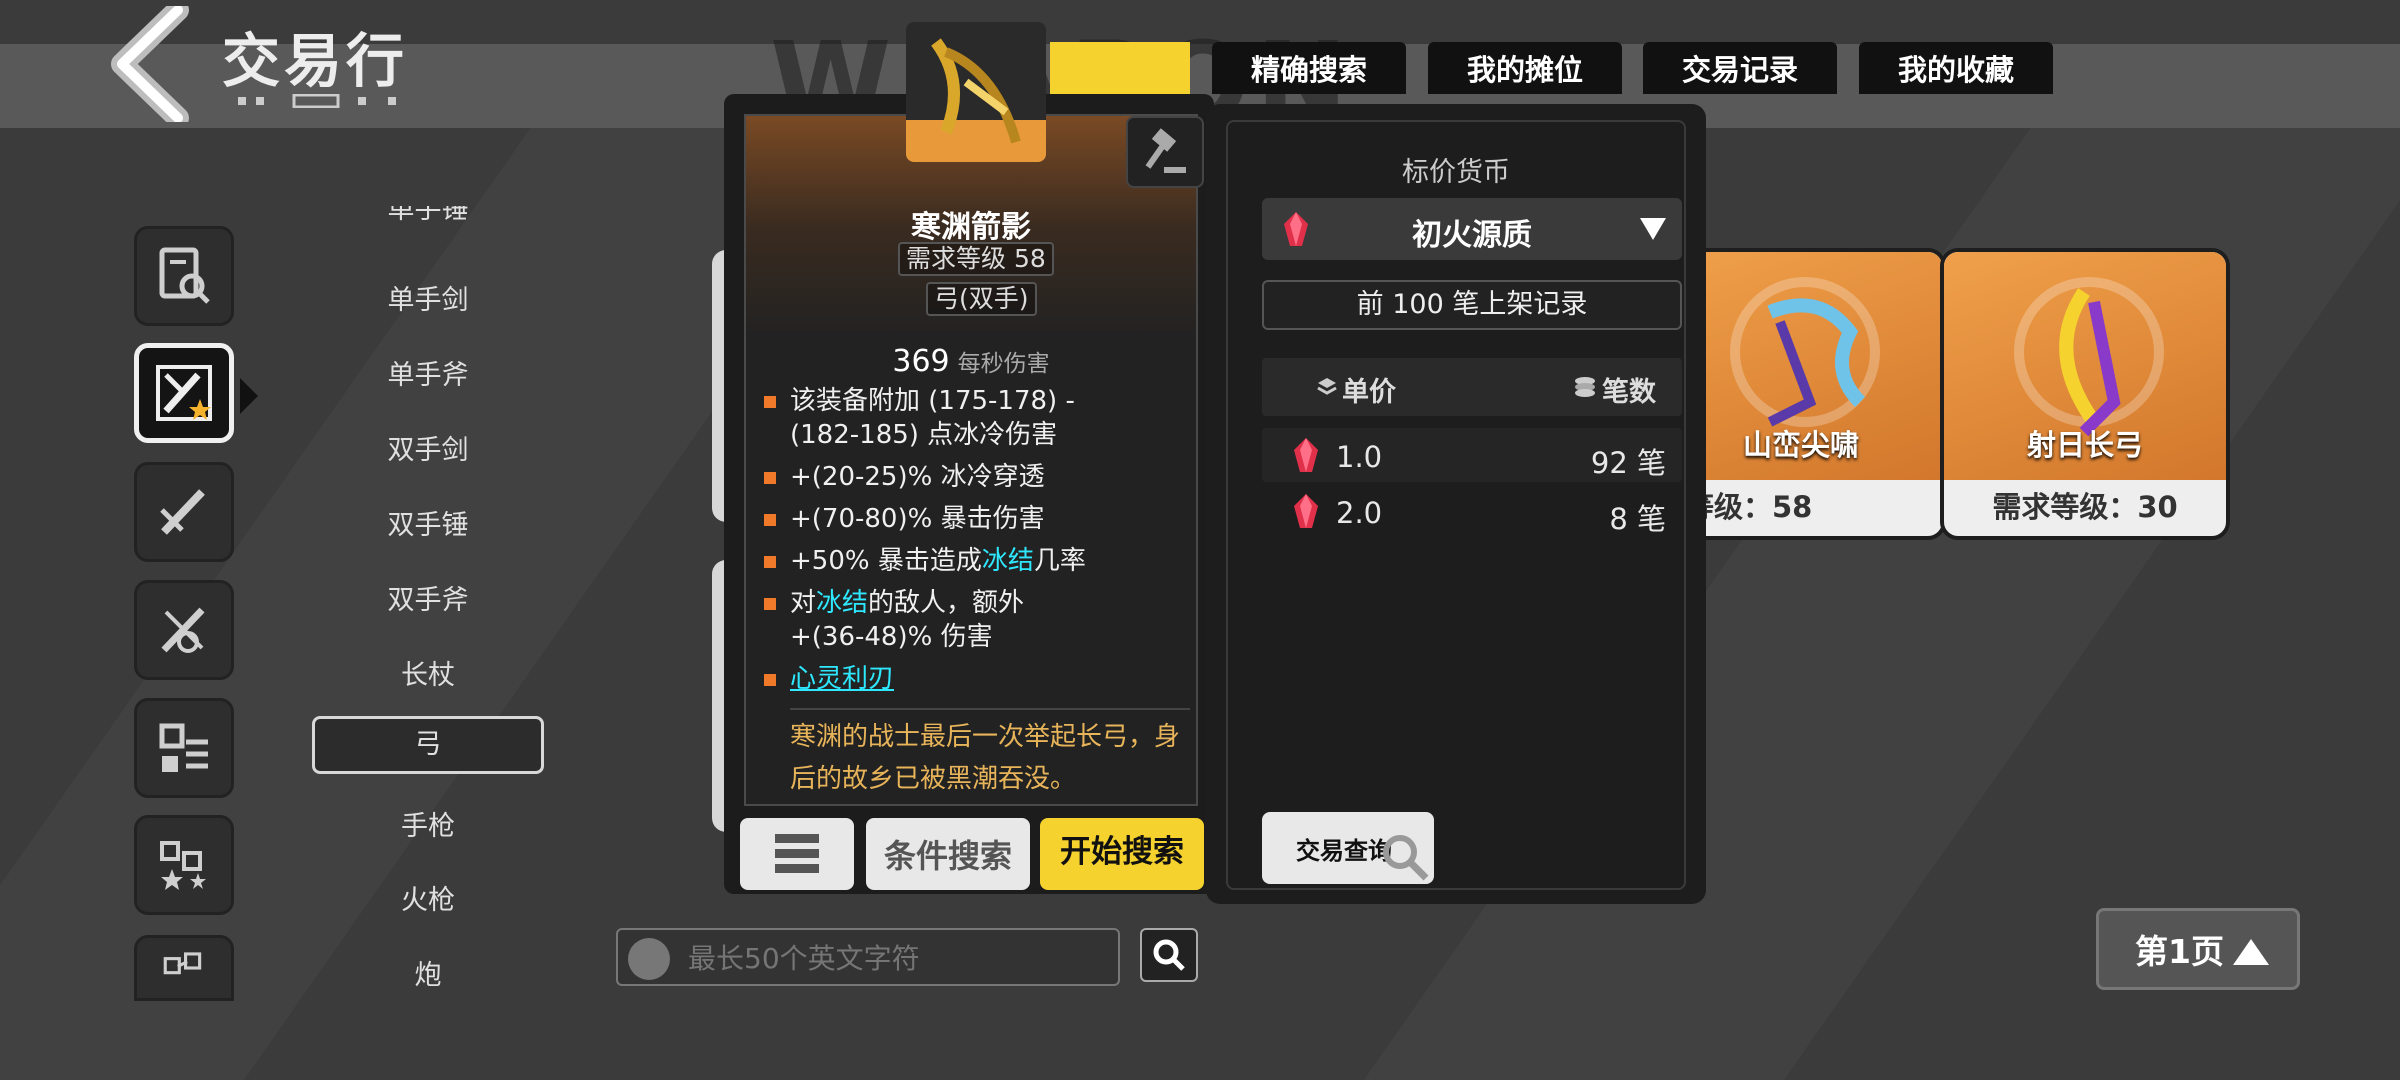  I want to click on coins-icon, so click(1585, 387).